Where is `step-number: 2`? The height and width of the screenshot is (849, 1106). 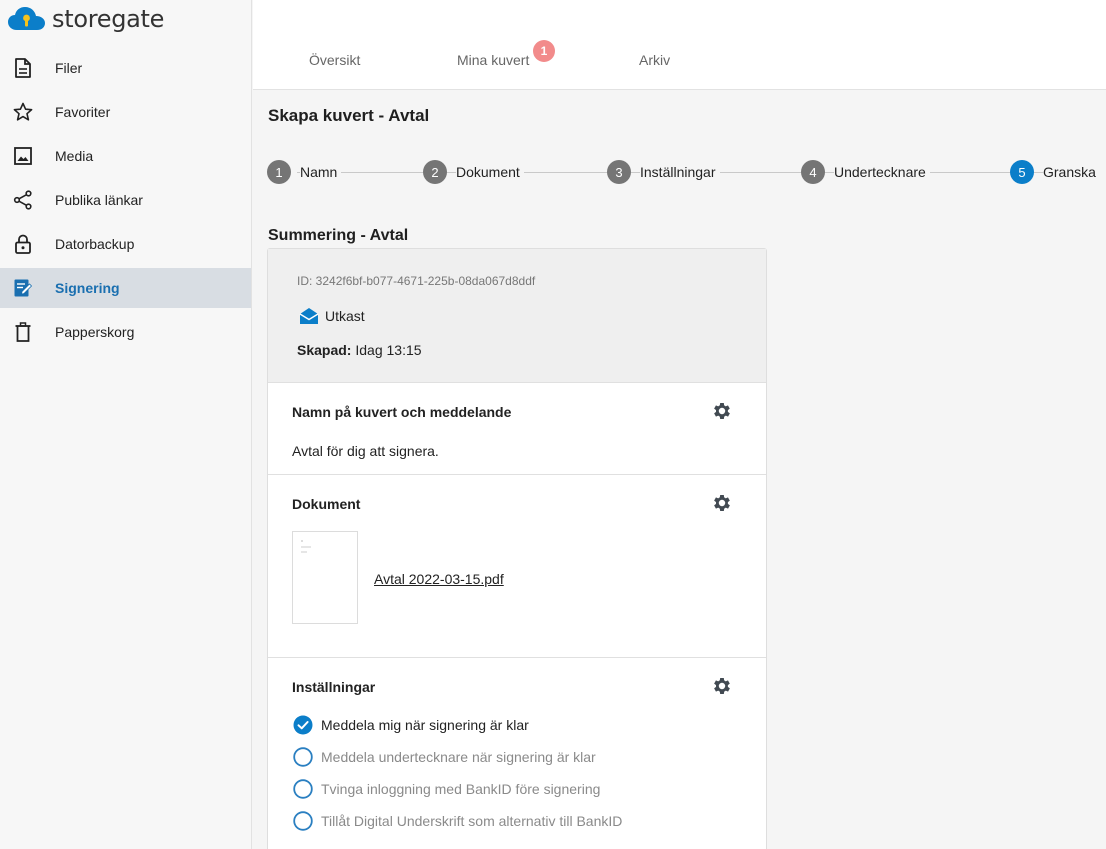
step-number: 2 is located at coordinates (435, 172).